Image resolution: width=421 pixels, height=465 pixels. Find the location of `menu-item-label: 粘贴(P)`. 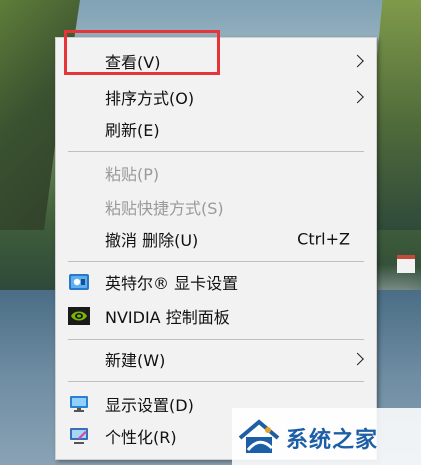

menu-item-label: 粘贴(P) is located at coordinates (132, 174).